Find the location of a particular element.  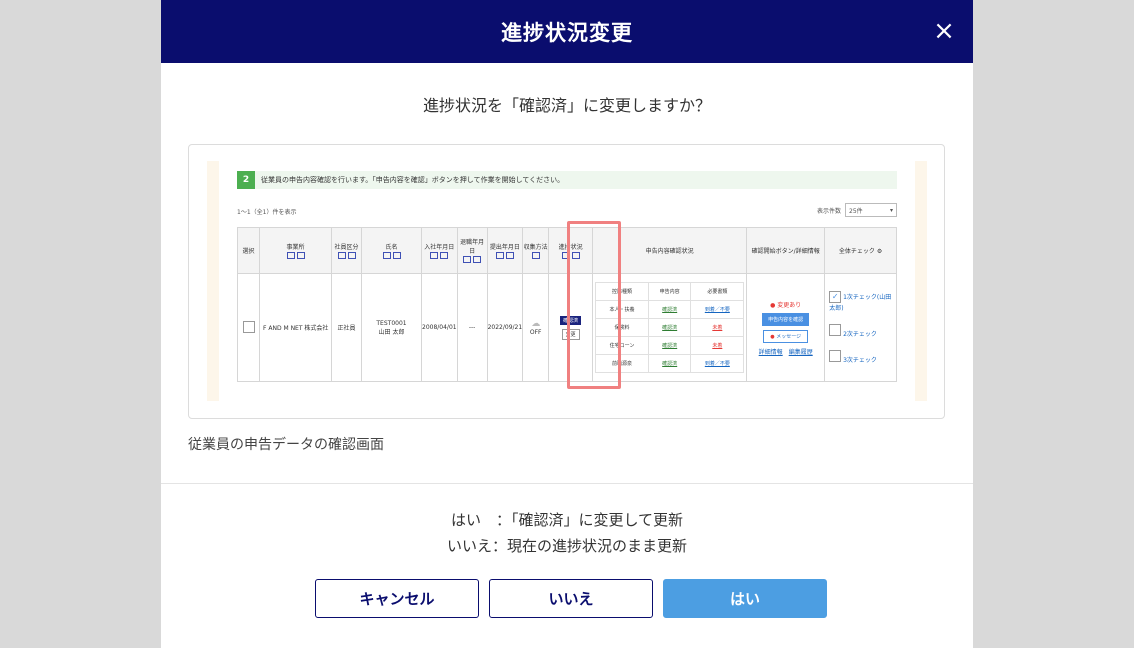

option-explanation: はい ：「確認済」に変更して更新 いいえ：現在の進捗状況のまま更新 is located at coordinates (567, 533).